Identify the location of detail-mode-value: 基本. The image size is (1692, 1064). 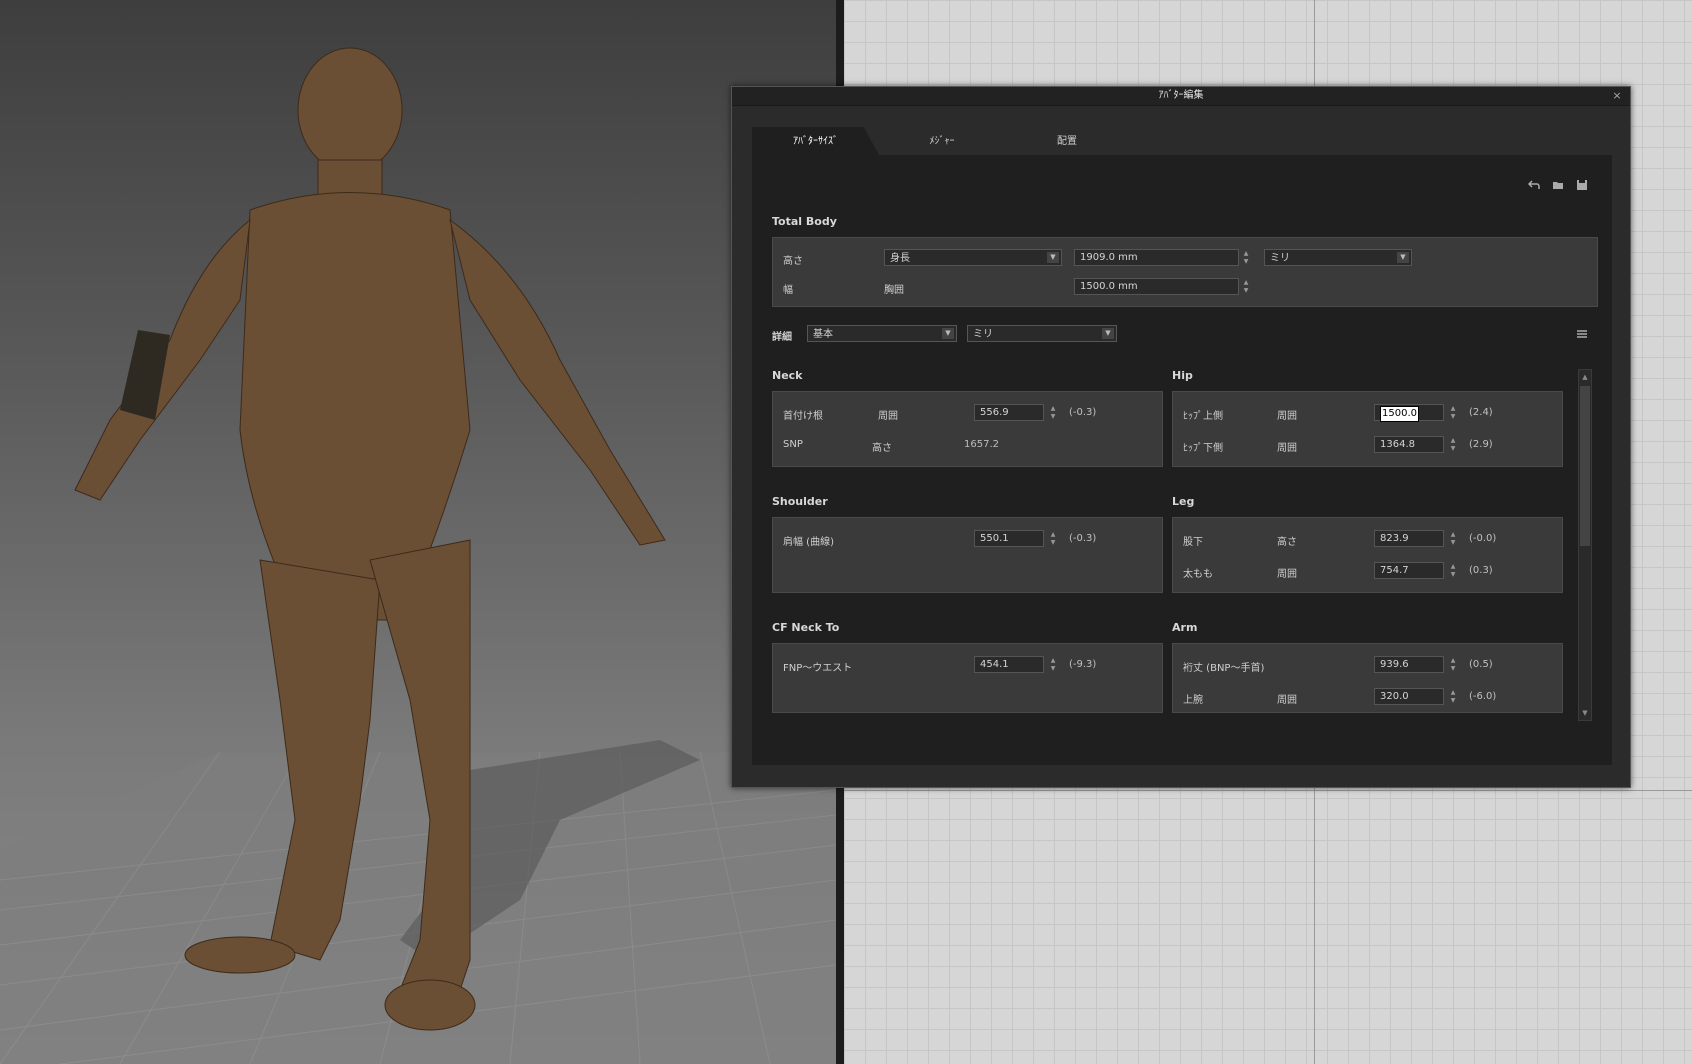
(823, 334).